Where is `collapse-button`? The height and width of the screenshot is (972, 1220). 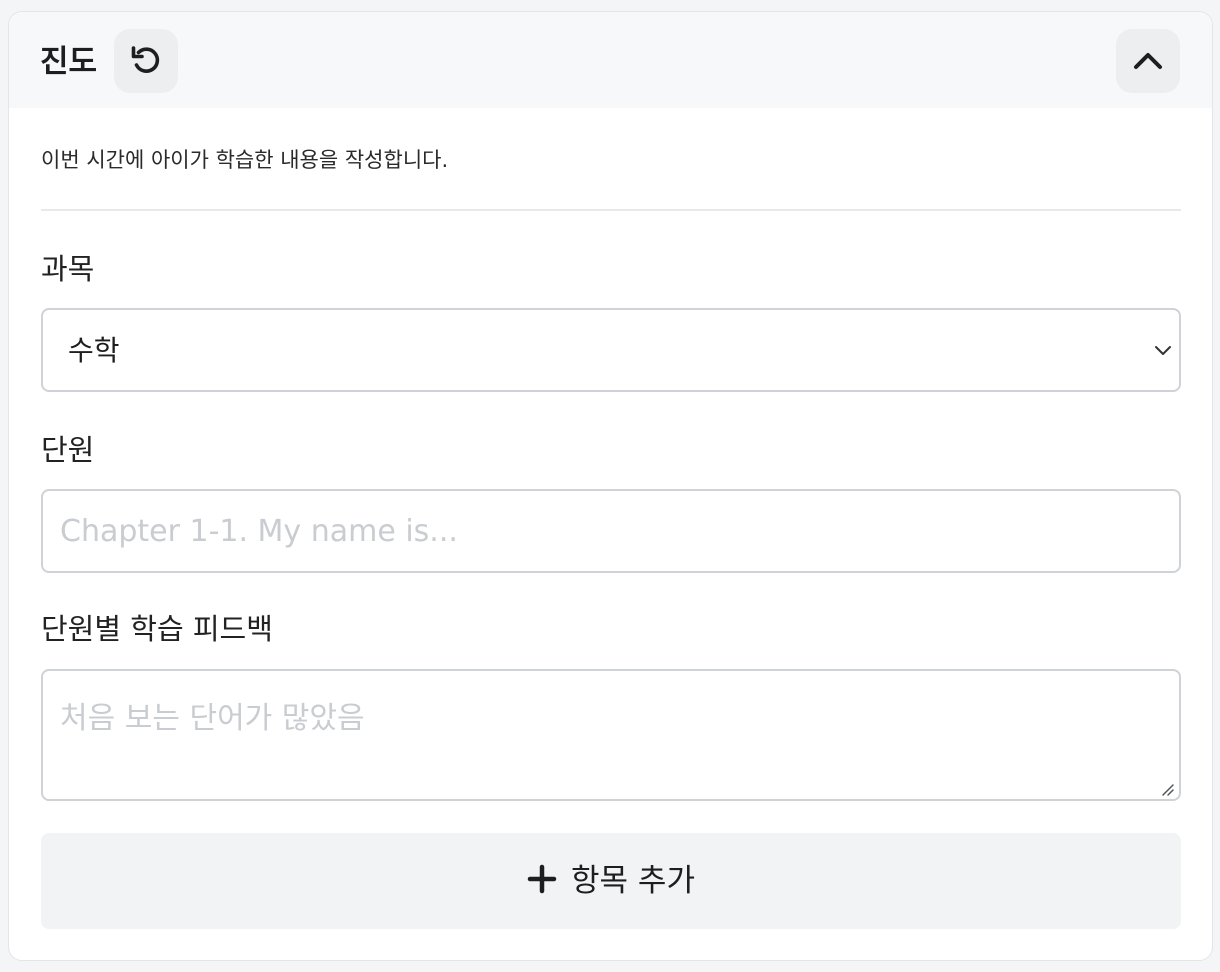 collapse-button is located at coordinates (1148, 61).